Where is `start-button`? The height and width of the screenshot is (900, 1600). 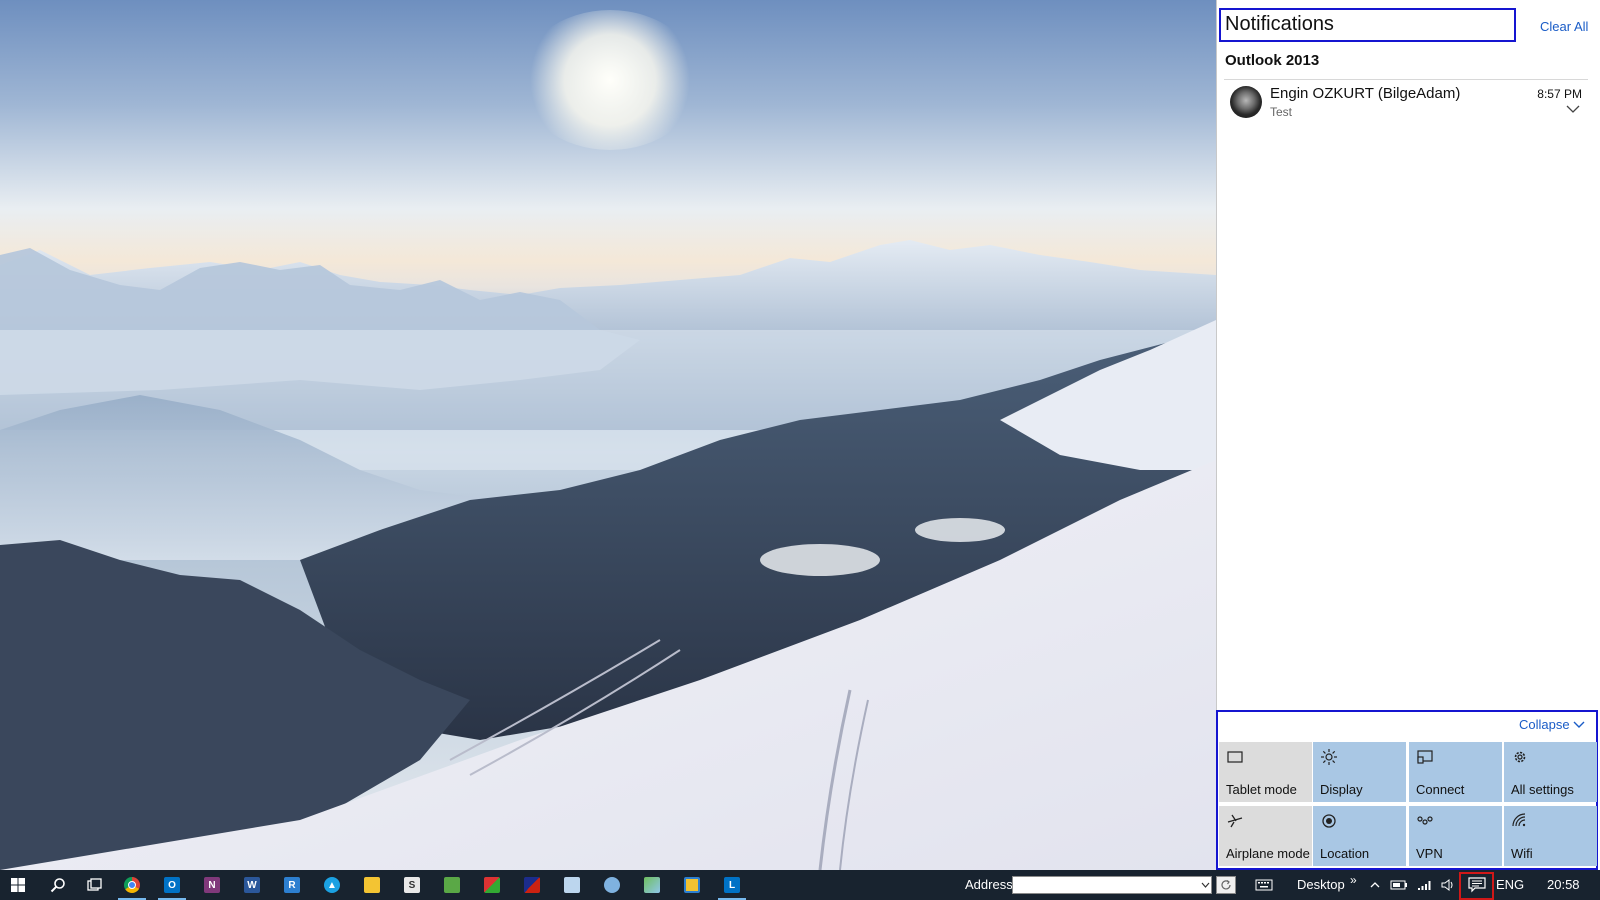
start-button is located at coordinates (18, 885).